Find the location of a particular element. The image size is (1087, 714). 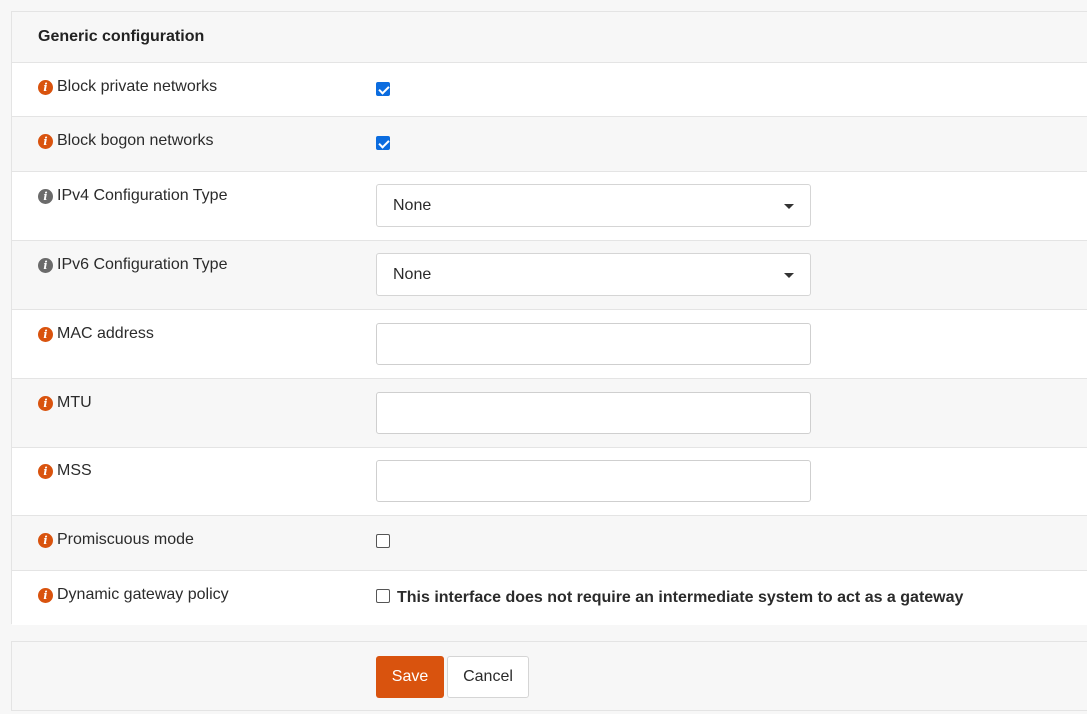

row-mac-address: i MAC address is located at coordinates (549, 344).